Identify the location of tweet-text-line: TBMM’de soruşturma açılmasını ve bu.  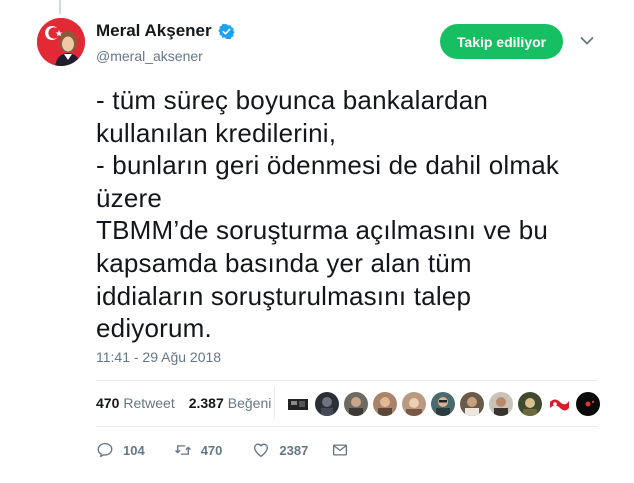
(322, 230).